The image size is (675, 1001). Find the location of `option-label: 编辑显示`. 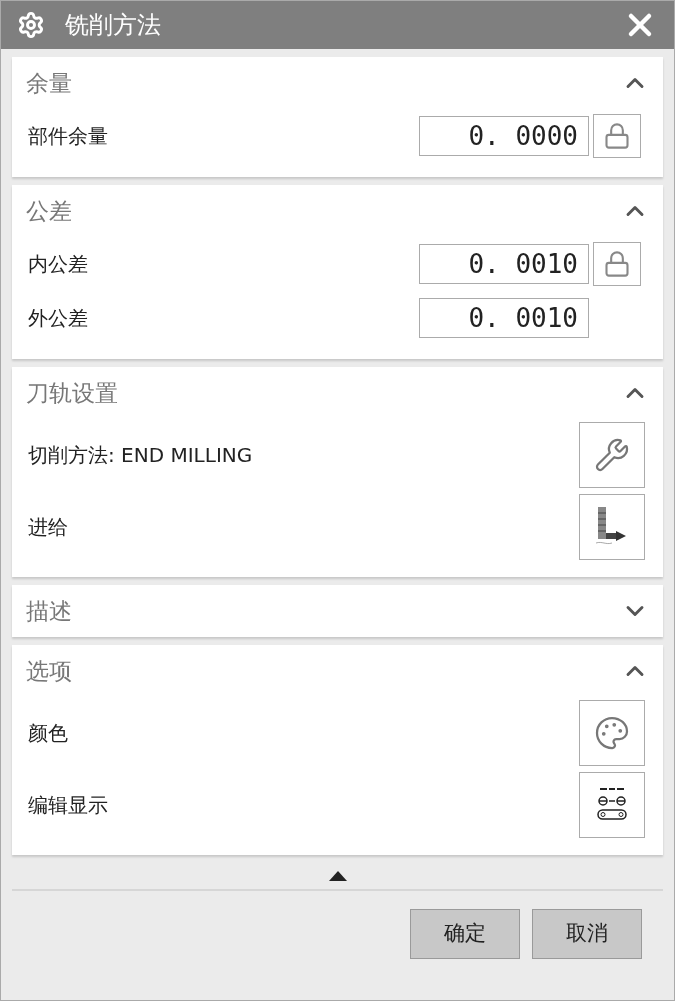

option-label: 编辑显示 is located at coordinates (68, 805).